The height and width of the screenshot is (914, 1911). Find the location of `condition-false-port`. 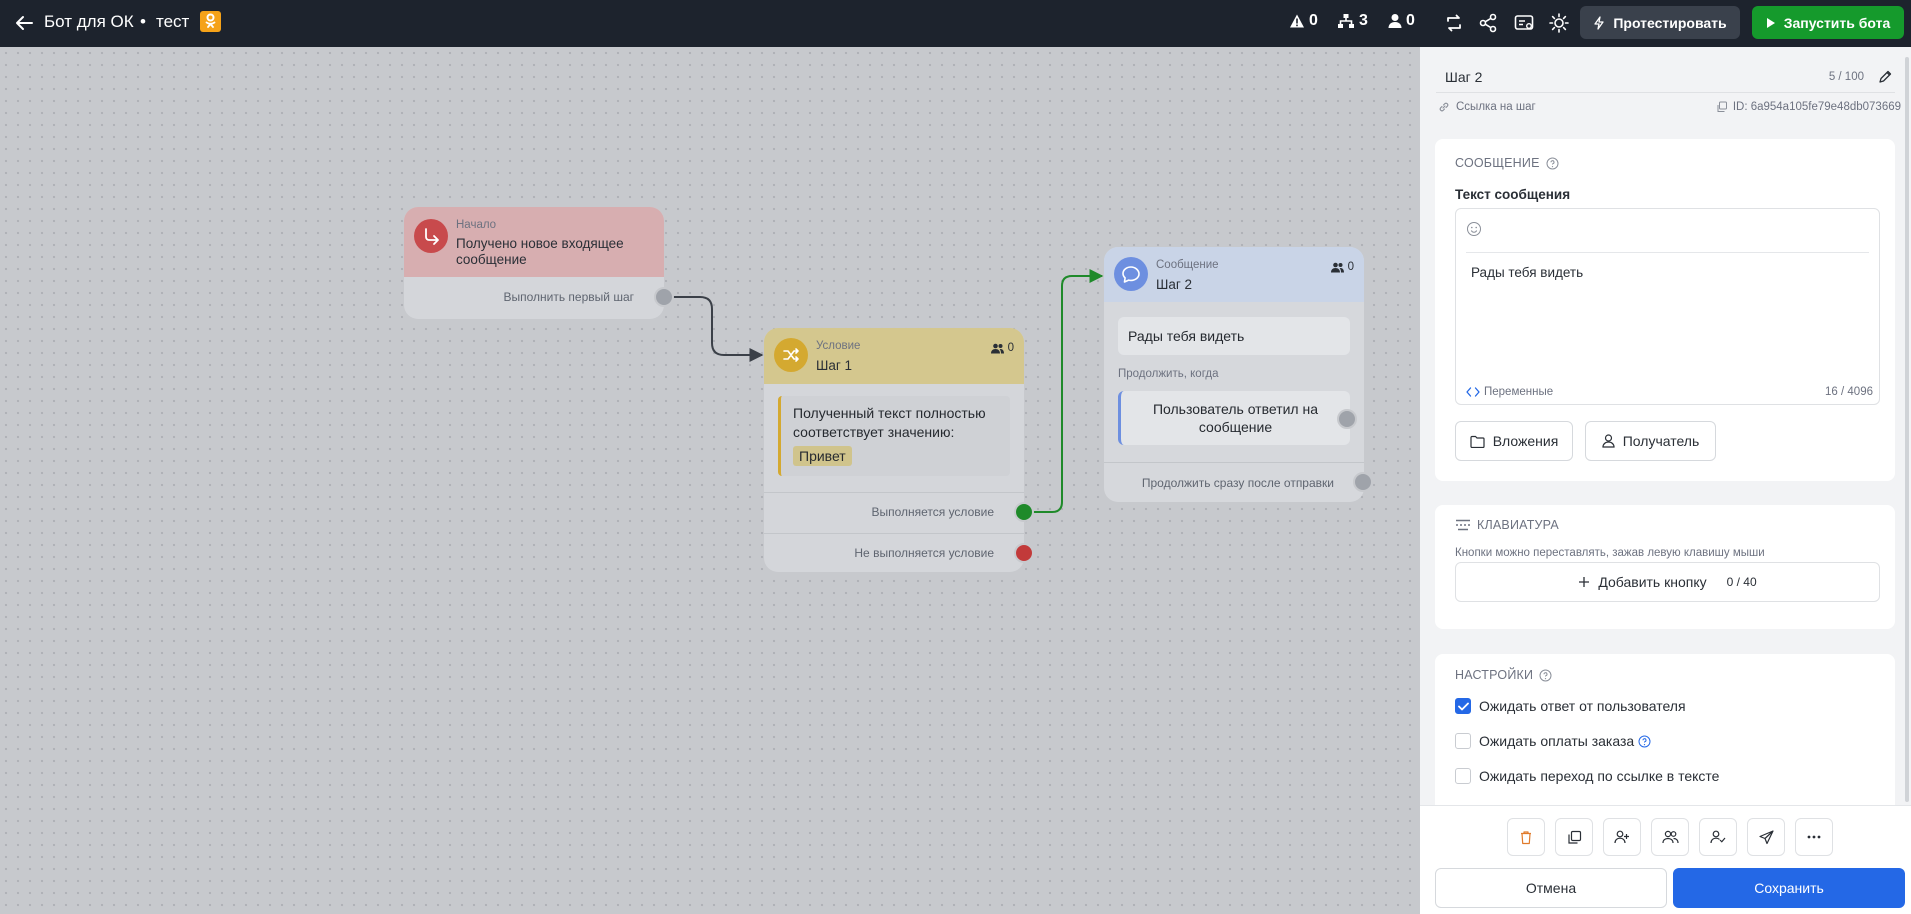

condition-false-port is located at coordinates (1024, 553).